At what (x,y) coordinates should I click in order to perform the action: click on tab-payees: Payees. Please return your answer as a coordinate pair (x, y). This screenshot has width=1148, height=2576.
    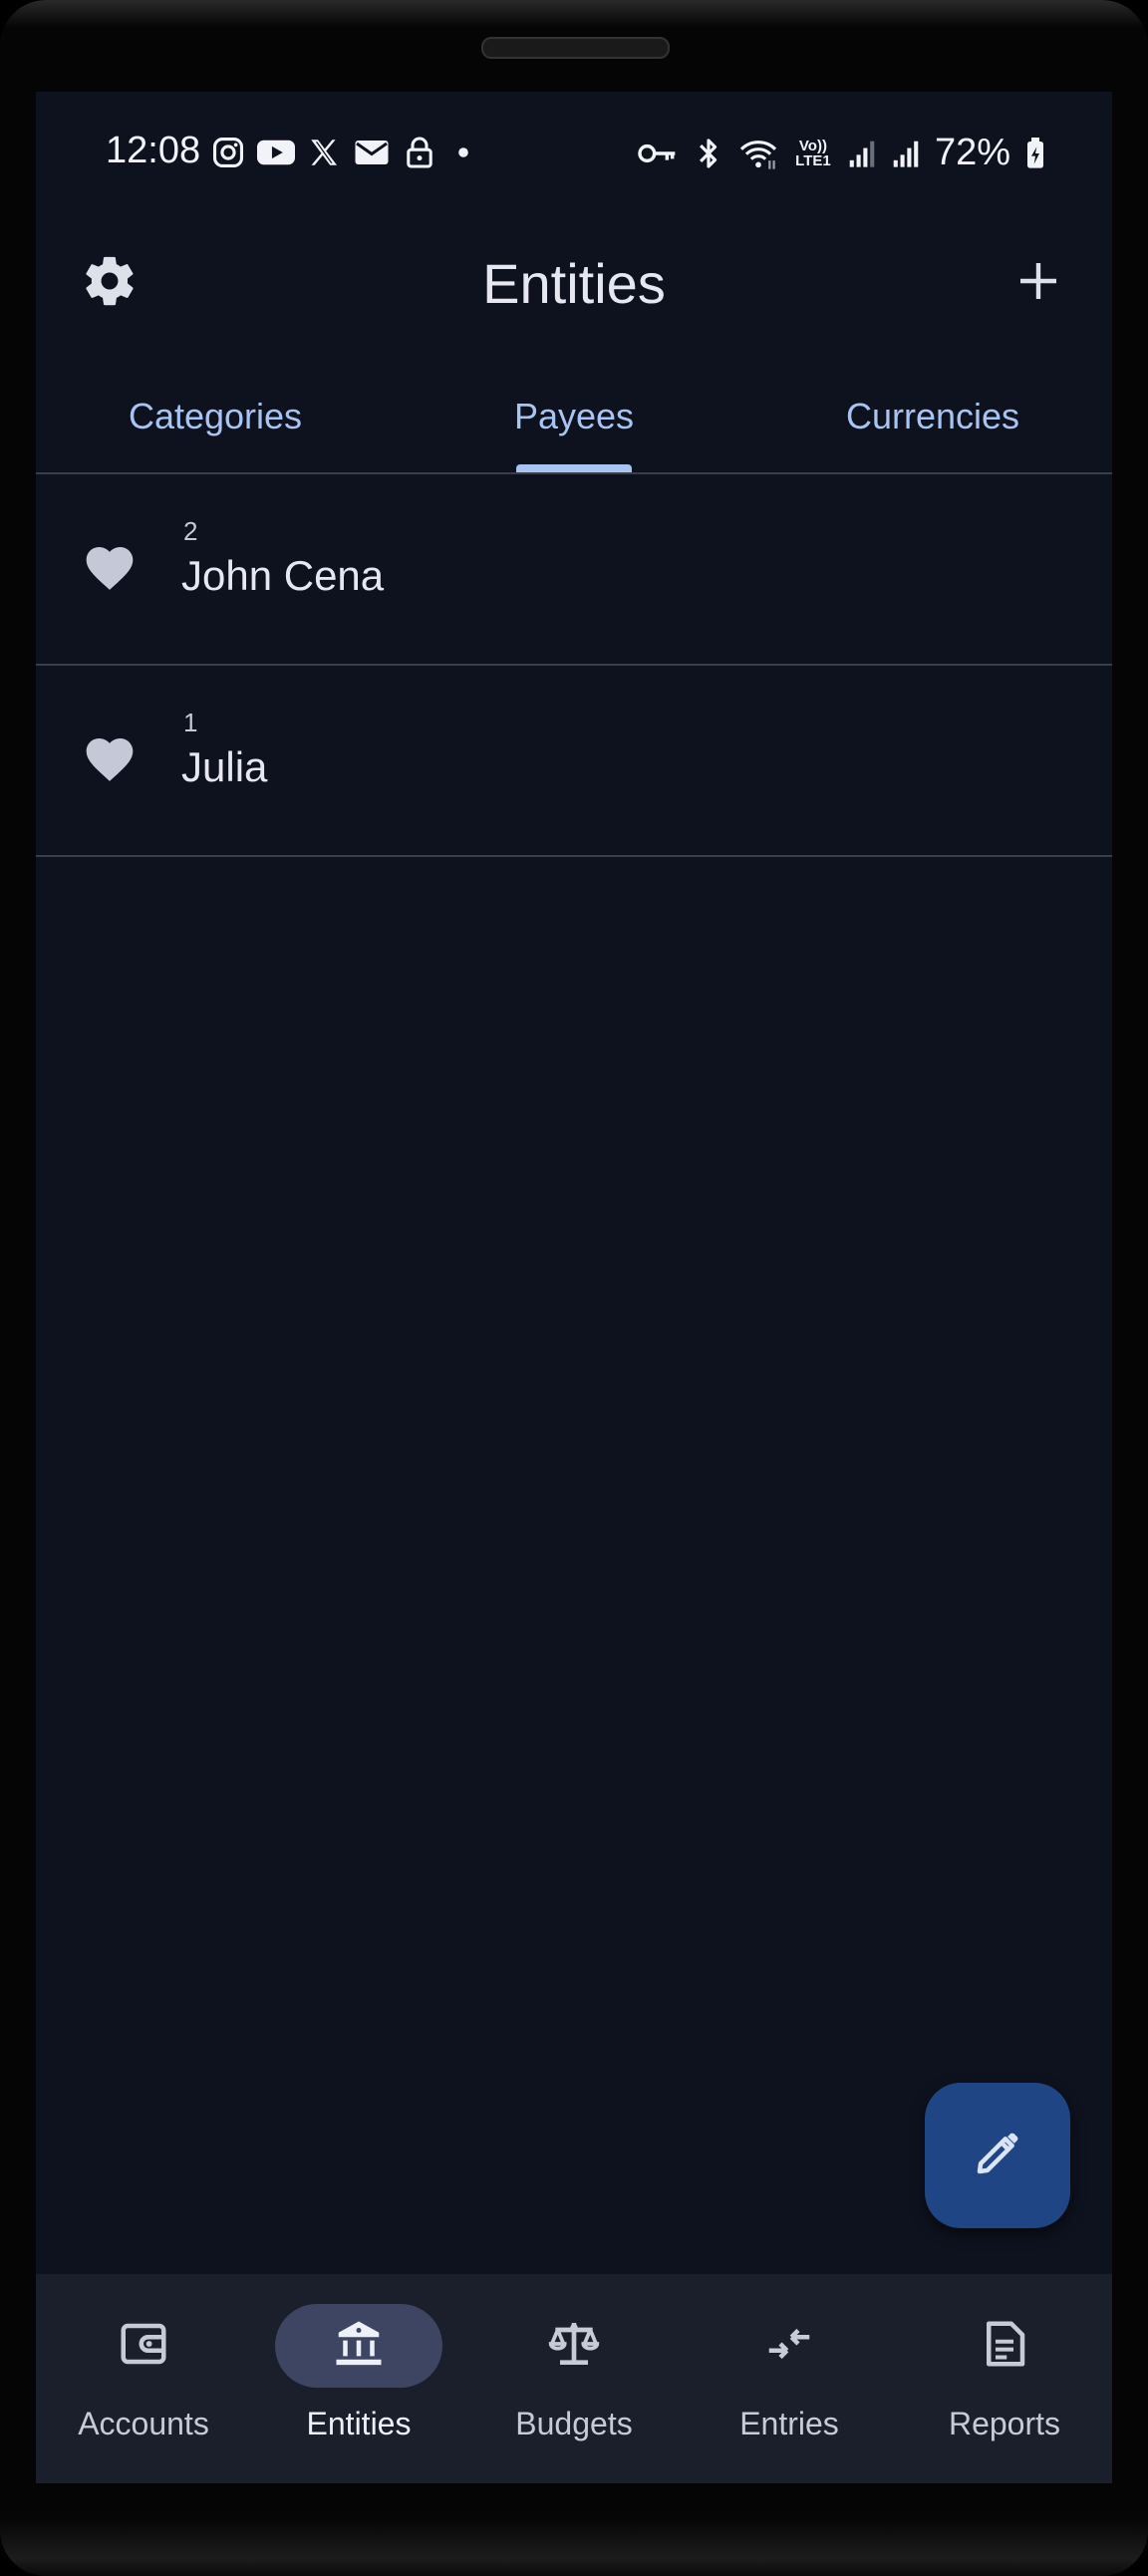
    Looking at the image, I should click on (574, 416).